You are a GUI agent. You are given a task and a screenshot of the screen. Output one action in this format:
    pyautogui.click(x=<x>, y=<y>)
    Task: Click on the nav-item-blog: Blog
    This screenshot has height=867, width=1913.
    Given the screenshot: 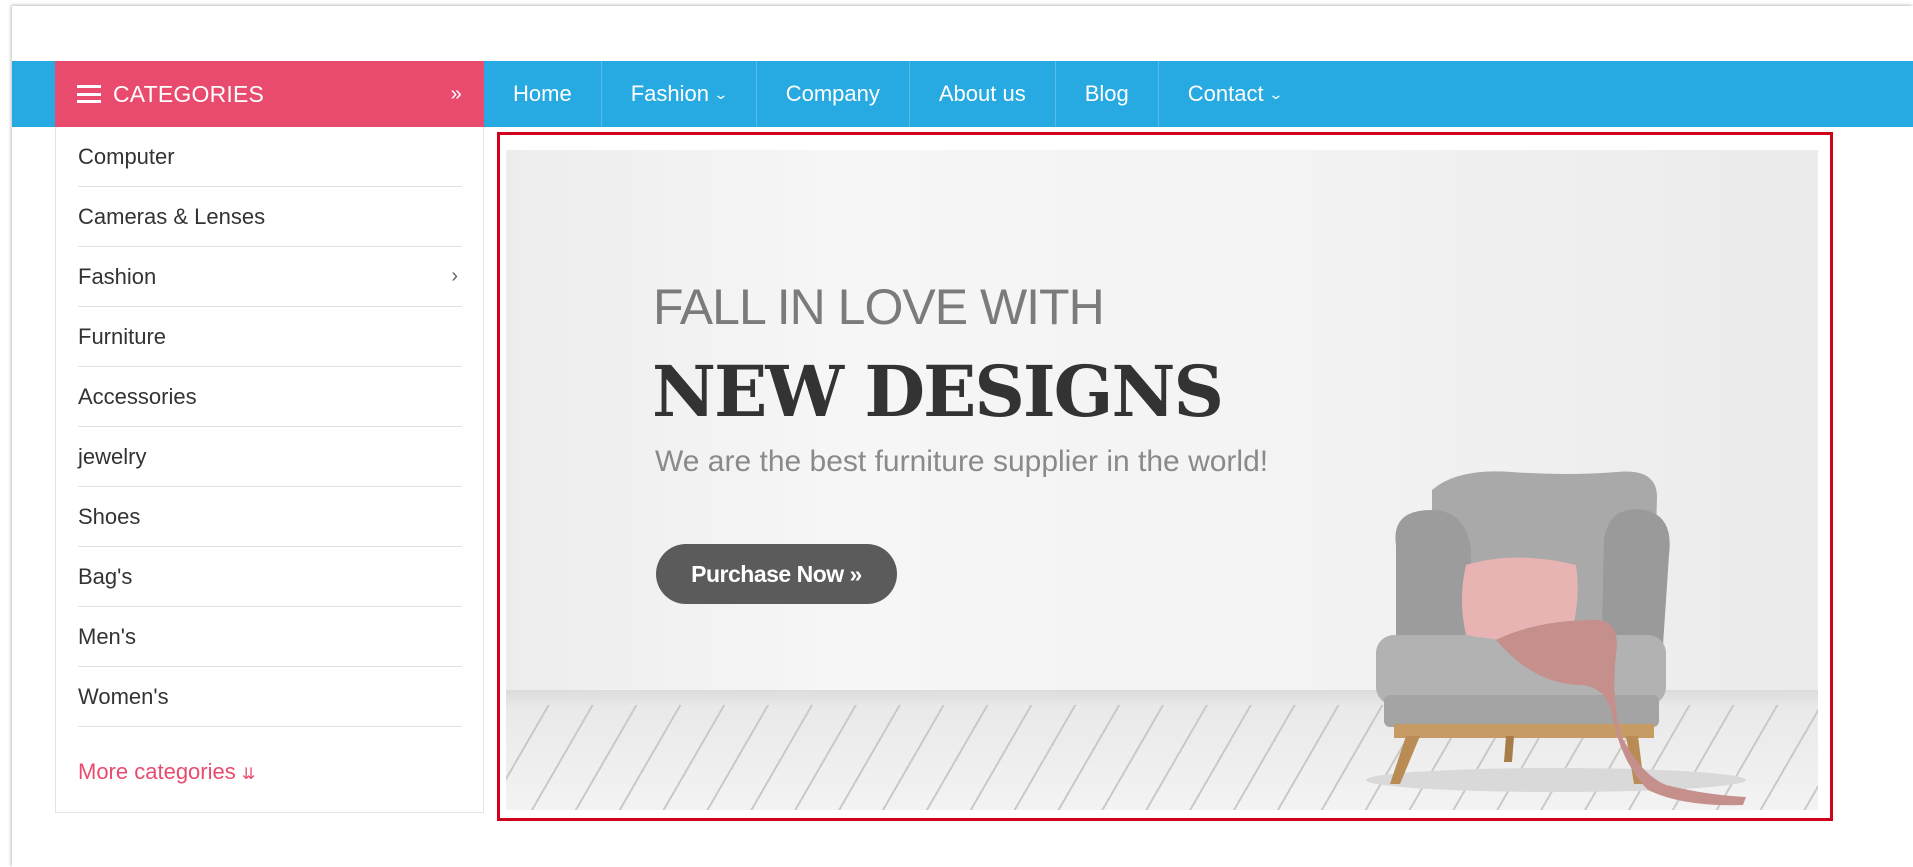 What is the action you would take?
    pyautogui.click(x=1107, y=94)
    